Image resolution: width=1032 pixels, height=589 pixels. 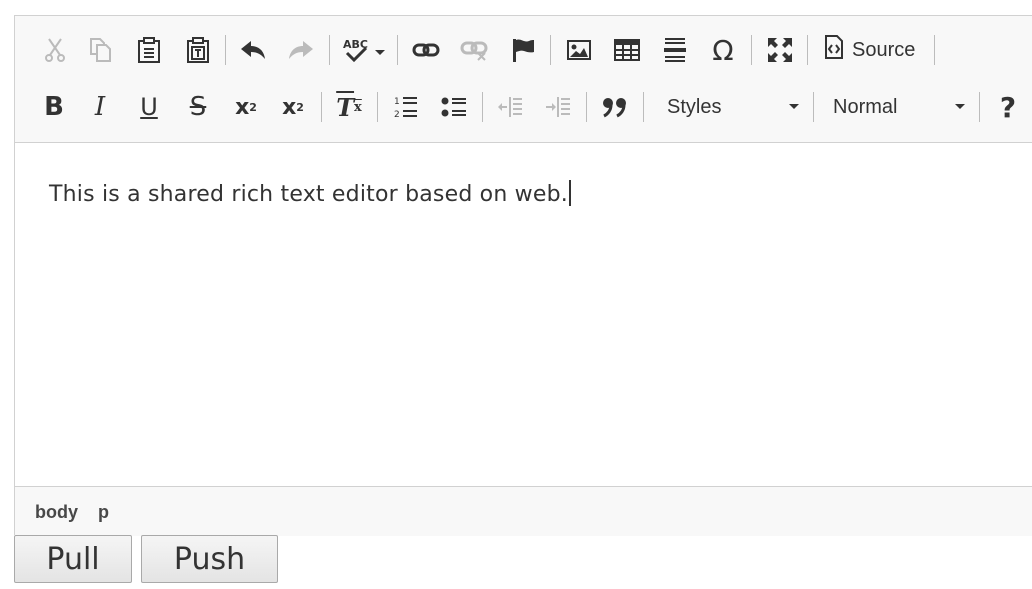 I want to click on styles-label: Styles, so click(x=694, y=106).